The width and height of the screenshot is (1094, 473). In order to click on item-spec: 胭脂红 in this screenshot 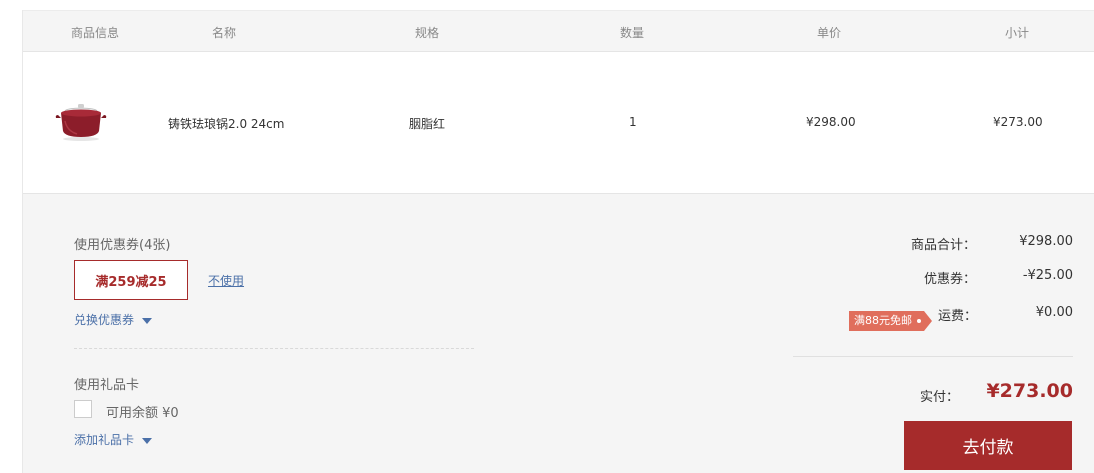, I will do `click(427, 124)`.